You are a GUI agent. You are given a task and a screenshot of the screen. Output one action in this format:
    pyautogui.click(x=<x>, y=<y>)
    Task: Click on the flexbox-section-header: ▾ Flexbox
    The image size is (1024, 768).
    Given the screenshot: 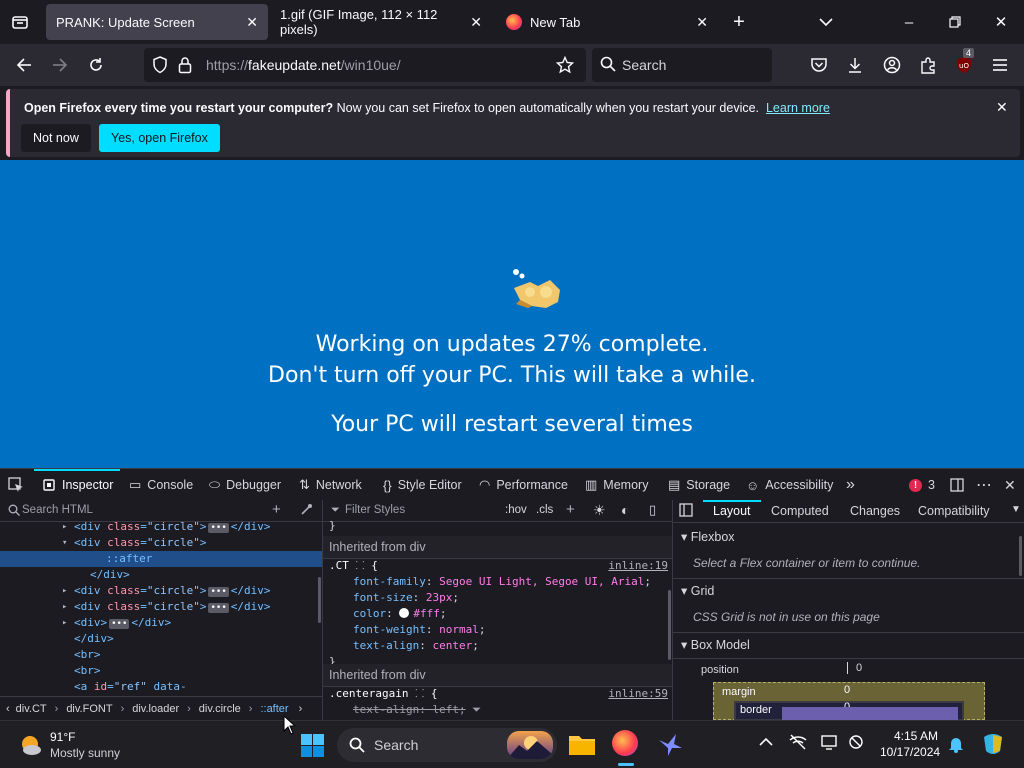 What is the action you would take?
    pyautogui.click(x=708, y=536)
    